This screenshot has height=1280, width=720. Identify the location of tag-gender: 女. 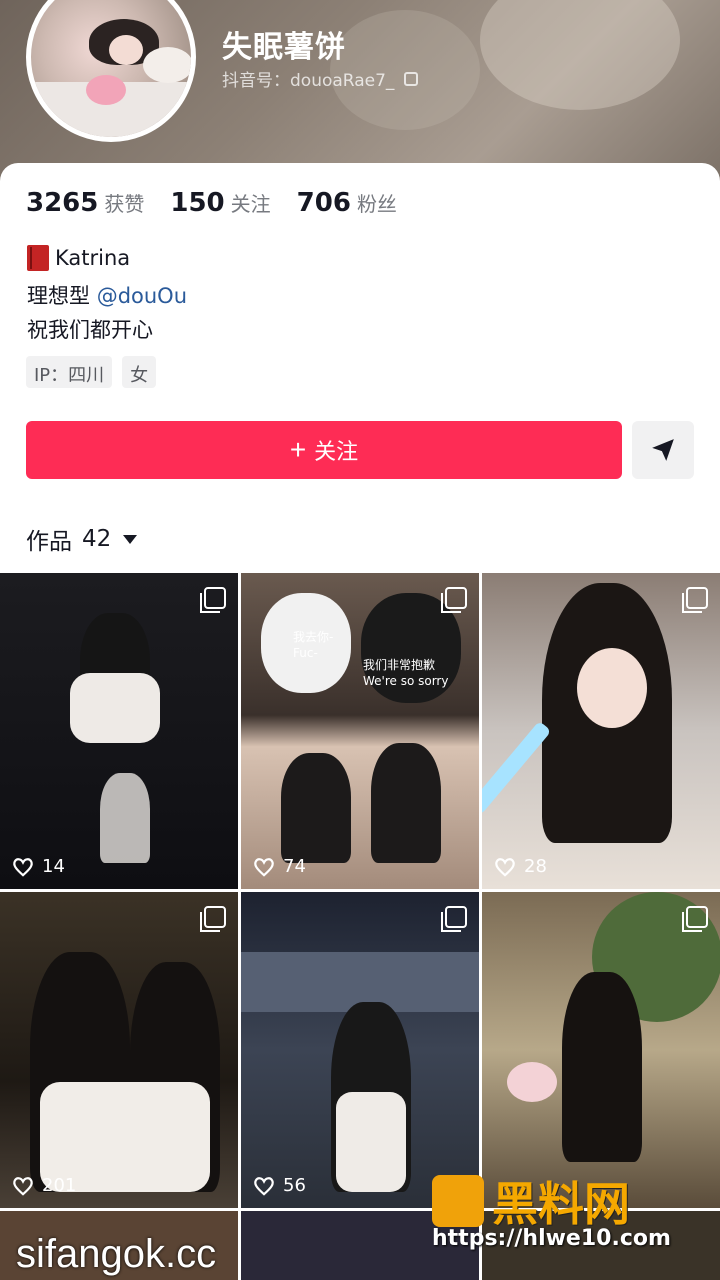
(139, 372).